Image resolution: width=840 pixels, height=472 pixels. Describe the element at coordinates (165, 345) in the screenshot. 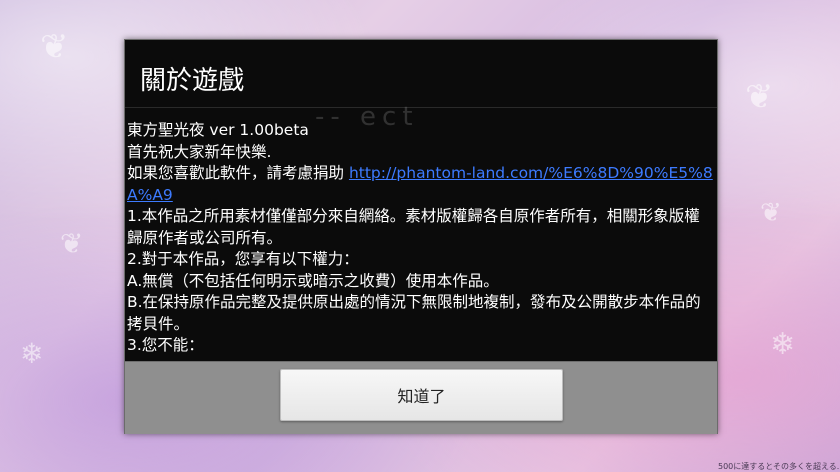

I see `terms-line: 3.您不能：` at that location.